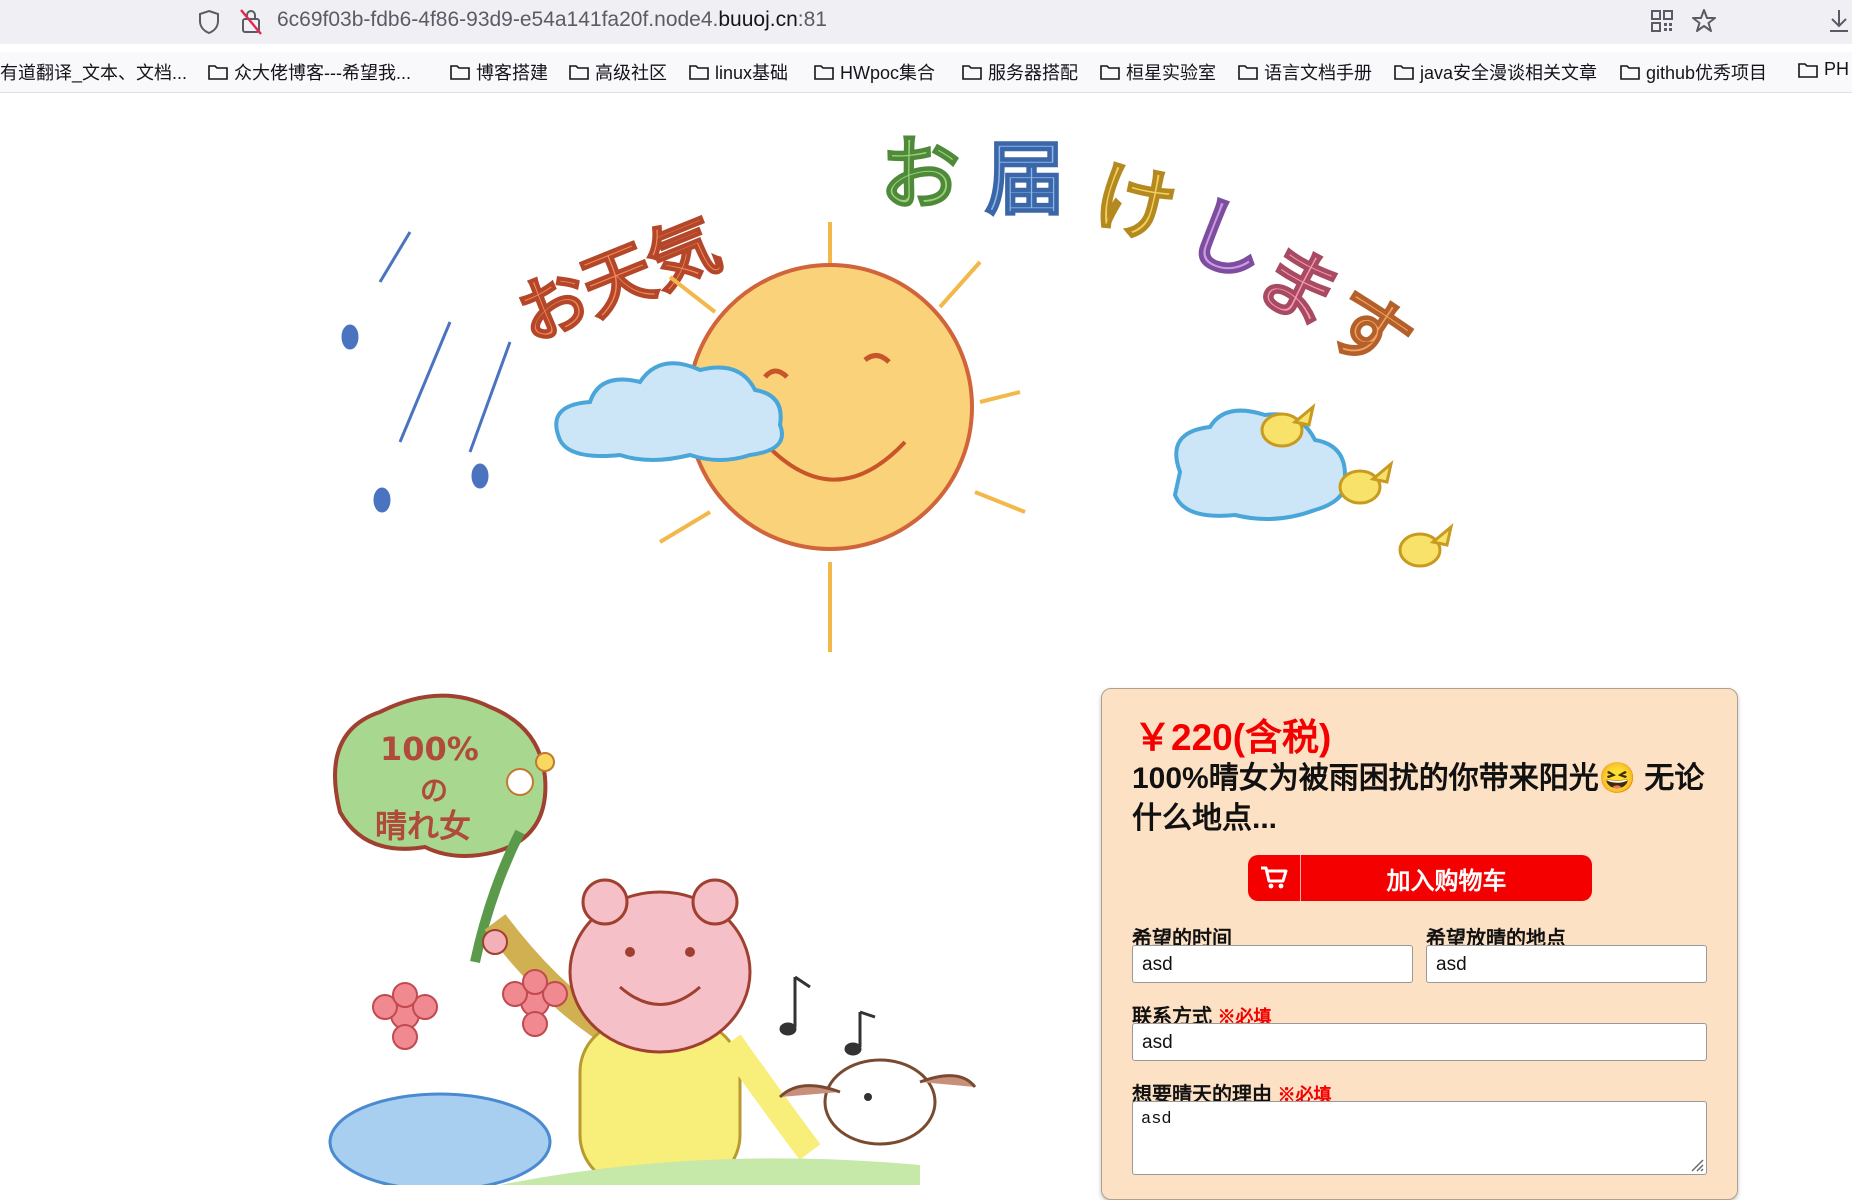 This screenshot has height=1200, width=1852. What do you see at coordinates (631, 73) in the screenshot?
I see `bookmark-label: 高级社区` at bounding box center [631, 73].